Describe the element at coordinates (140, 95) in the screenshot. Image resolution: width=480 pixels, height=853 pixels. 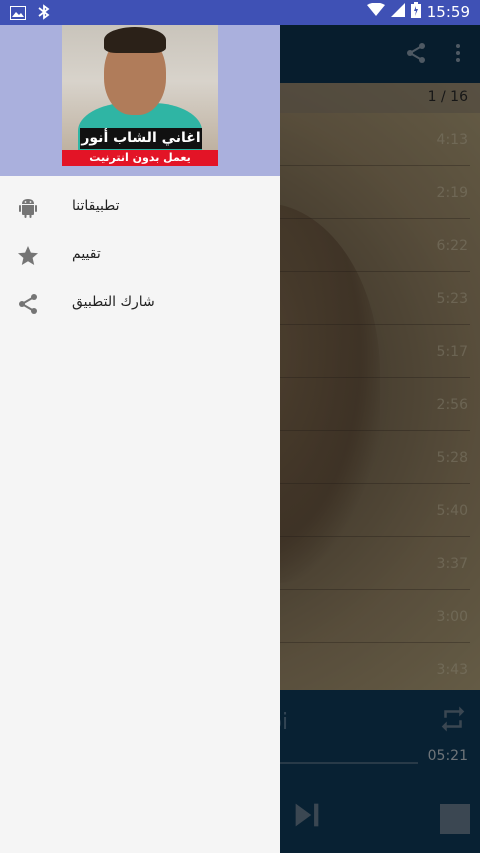
I see `header-artist-photo: اغاني الشاب أنور يعمل بدون انترنيت` at that location.